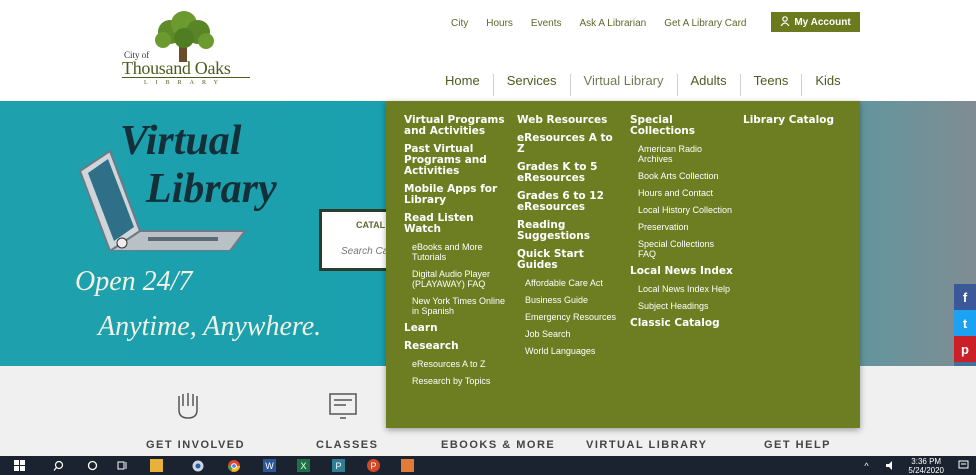  I want to click on cortana-icon, so click(92, 465).